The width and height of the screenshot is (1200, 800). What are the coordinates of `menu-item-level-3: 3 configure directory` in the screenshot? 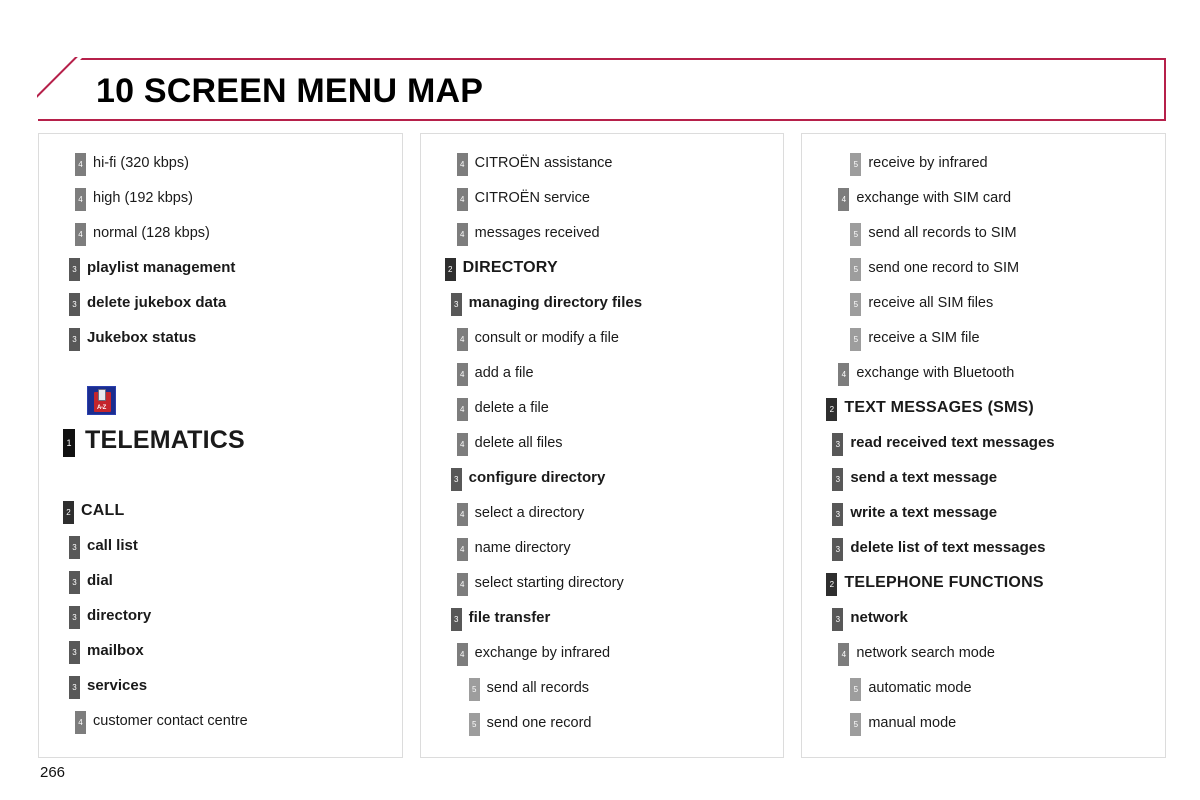 It's located at (602, 477).